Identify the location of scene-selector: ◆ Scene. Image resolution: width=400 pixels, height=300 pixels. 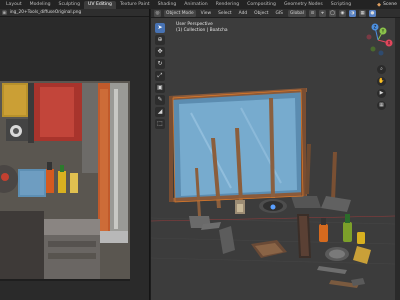
(387, 4).